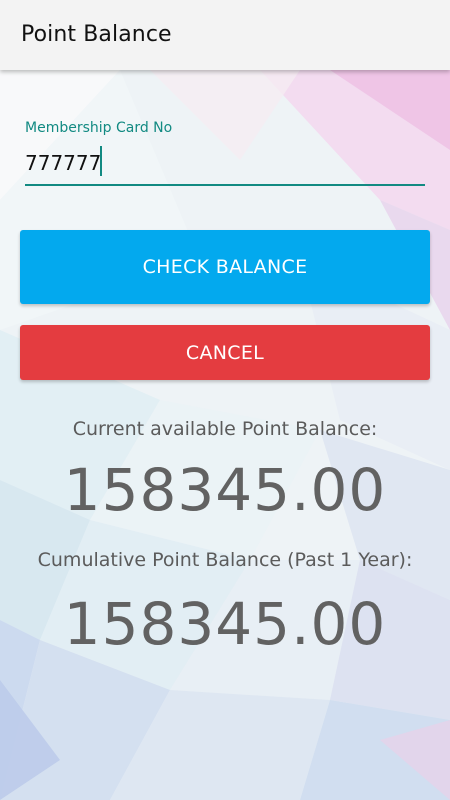  I want to click on text-cursor, so click(101, 161).